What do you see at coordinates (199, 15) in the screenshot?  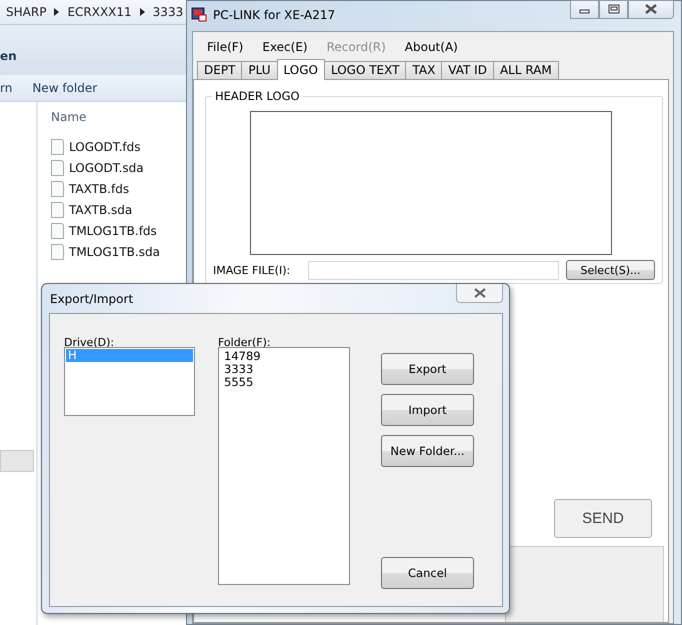 I see `app-icon` at bounding box center [199, 15].